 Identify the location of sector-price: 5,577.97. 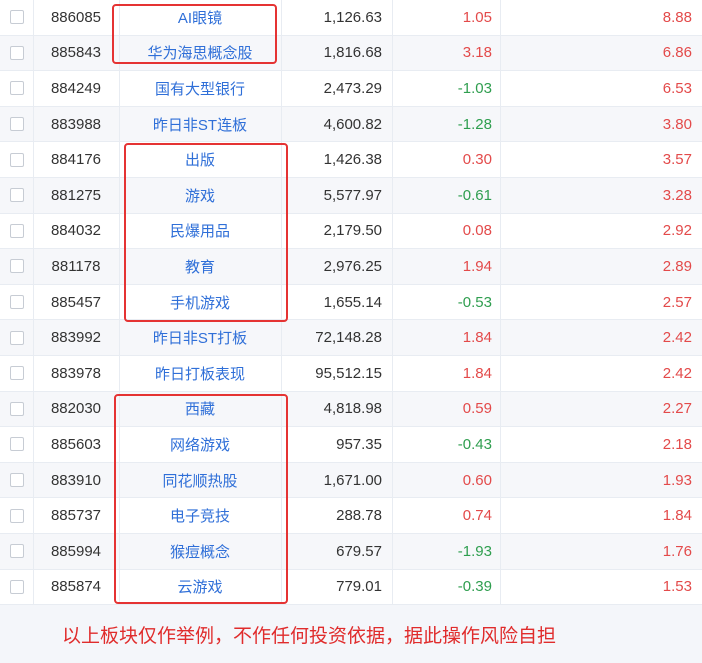
(337, 195).